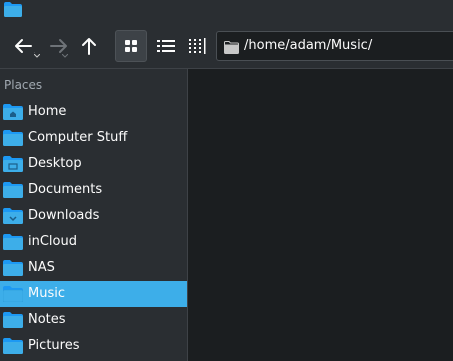  I want to click on place-item-documents: Documents, so click(93, 190).